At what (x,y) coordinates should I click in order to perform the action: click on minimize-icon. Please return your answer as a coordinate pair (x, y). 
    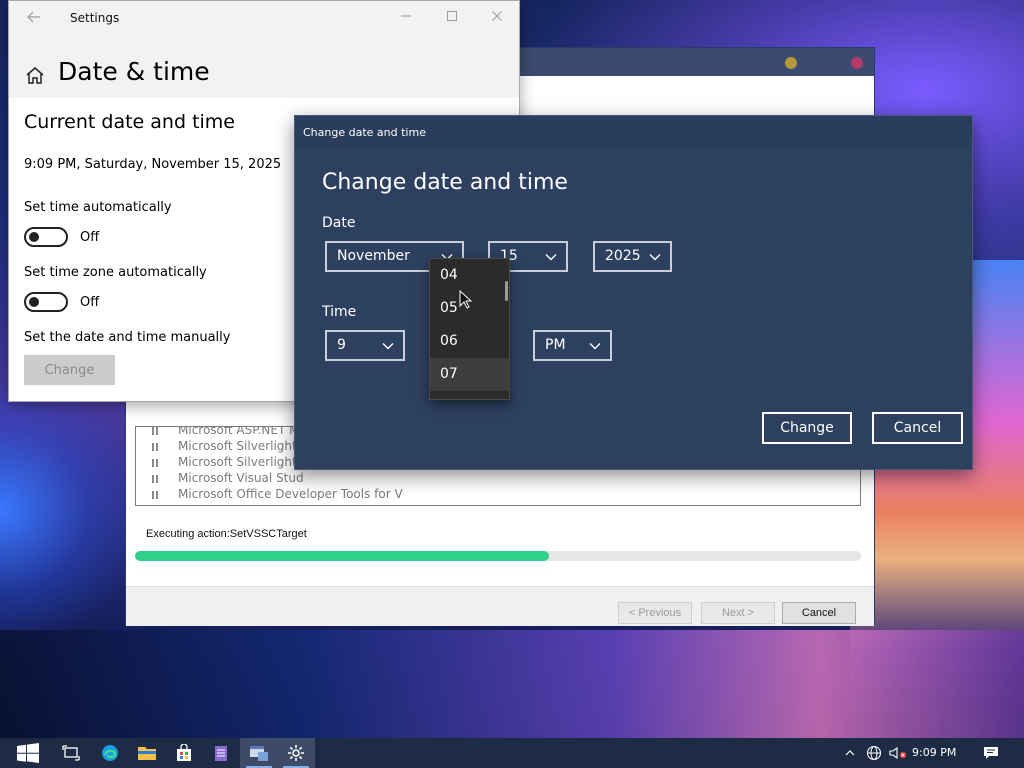
    Looking at the image, I should click on (406, 18).